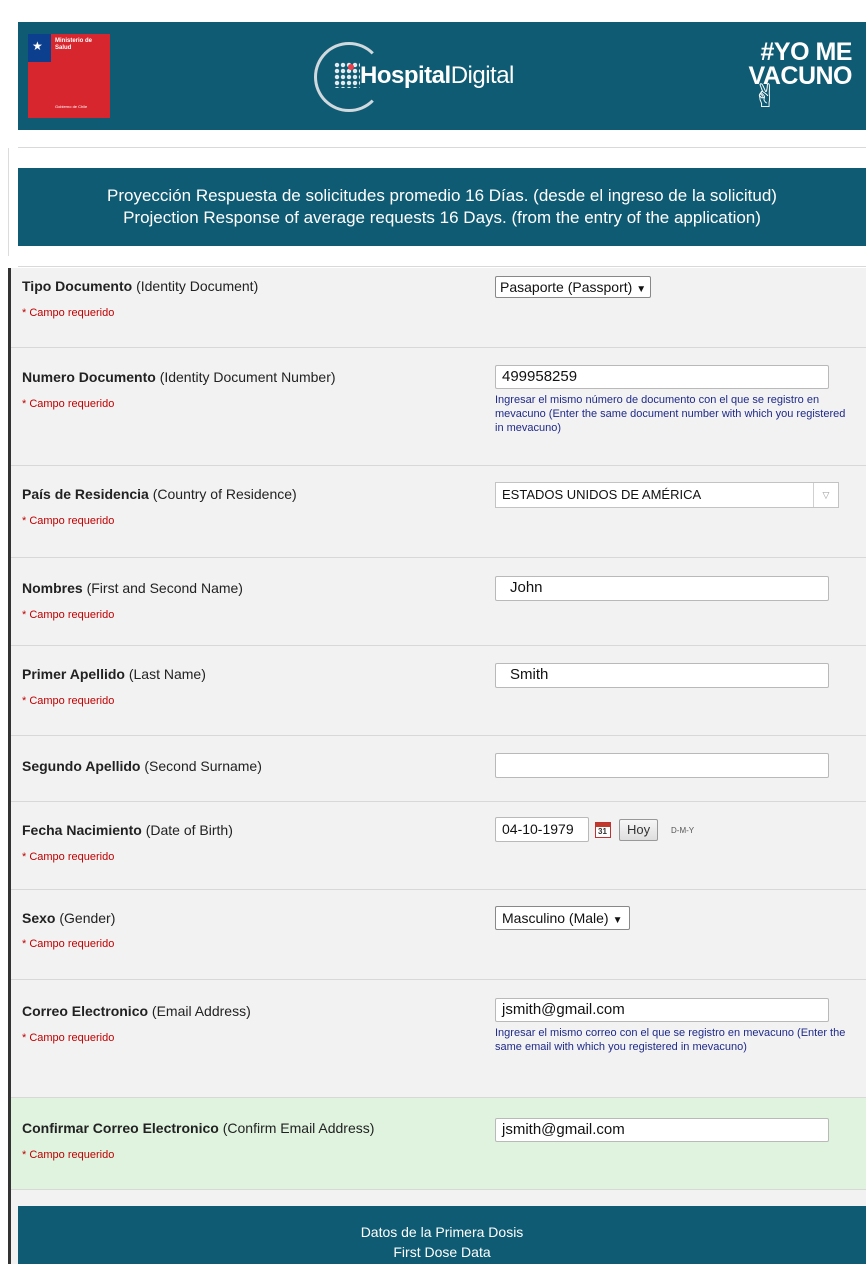  I want to click on country-value: ESTADOS UNIDOS DE AMÉRICA, so click(602, 494).